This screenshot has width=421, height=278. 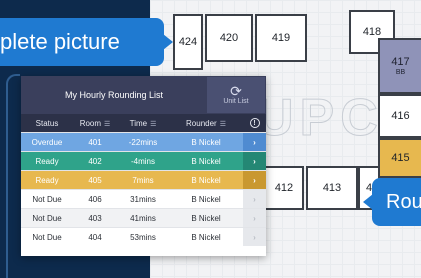 I want to click on col-info: !, so click(x=254, y=123).